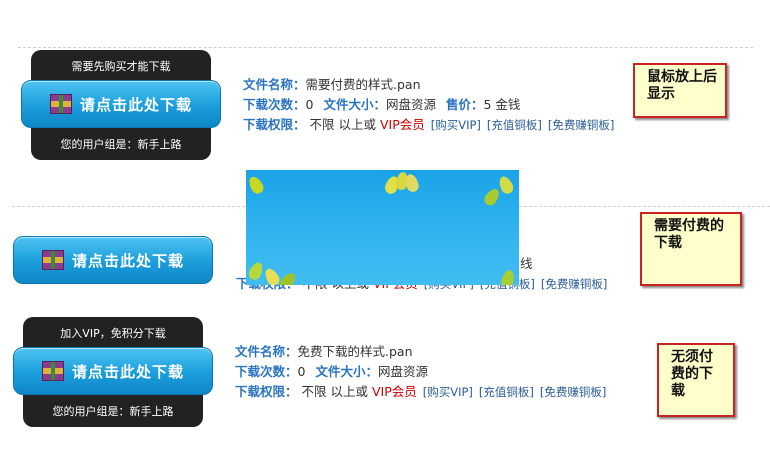 Image resolution: width=770 pixels, height=458 pixels. Describe the element at coordinates (502, 104) in the screenshot. I see `price-value: 5 金钱` at that location.